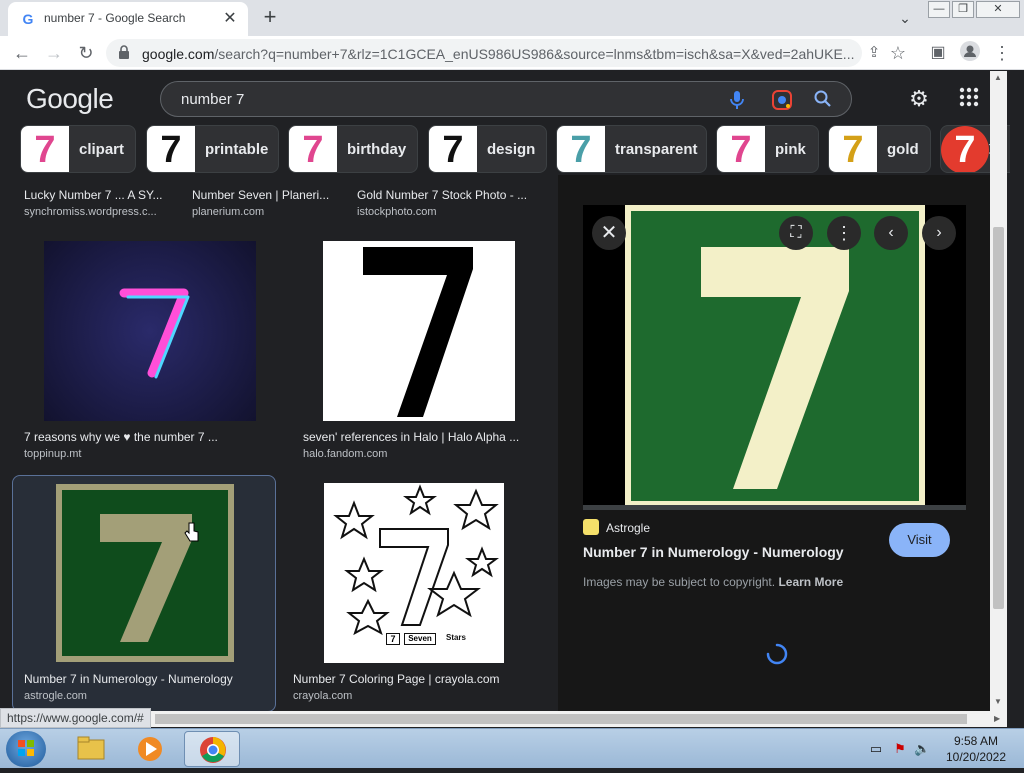 The height and width of the screenshot is (773, 1024). I want to click on start-button, so click(26, 749).